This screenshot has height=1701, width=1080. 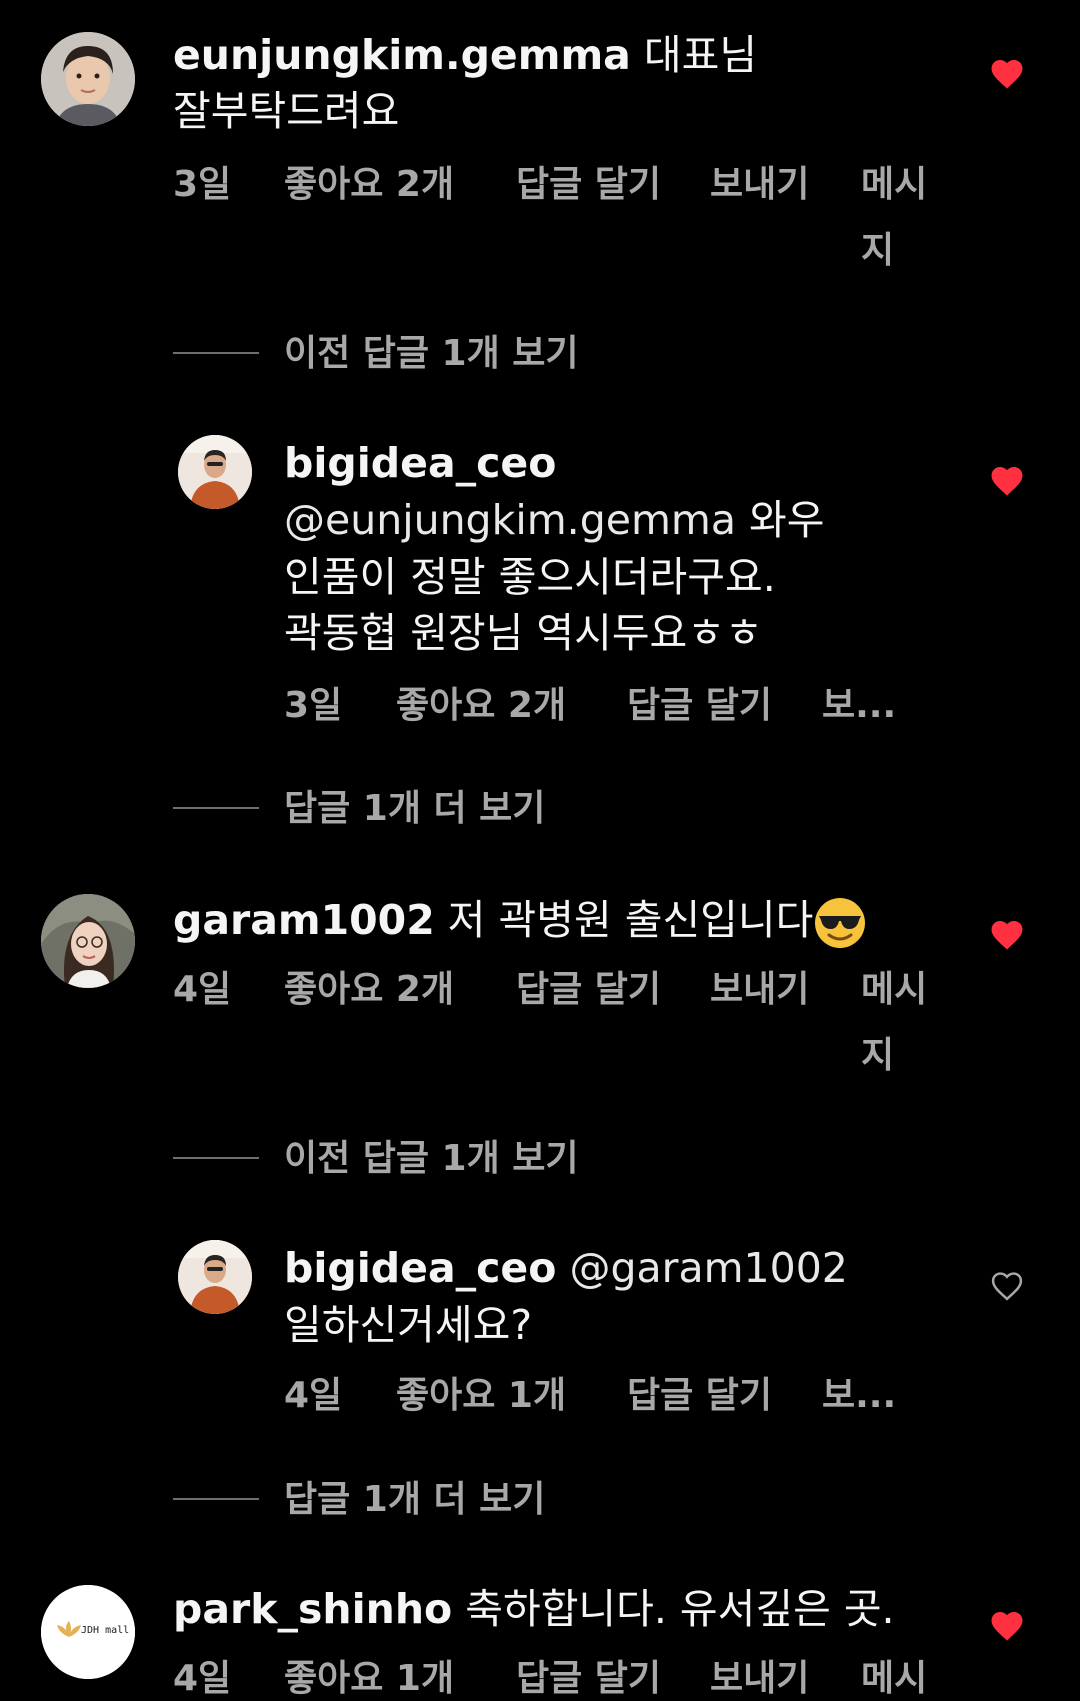 What do you see at coordinates (402, 55) in the screenshot?
I see `username: eunjungkim.gemma` at bounding box center [402, 55].